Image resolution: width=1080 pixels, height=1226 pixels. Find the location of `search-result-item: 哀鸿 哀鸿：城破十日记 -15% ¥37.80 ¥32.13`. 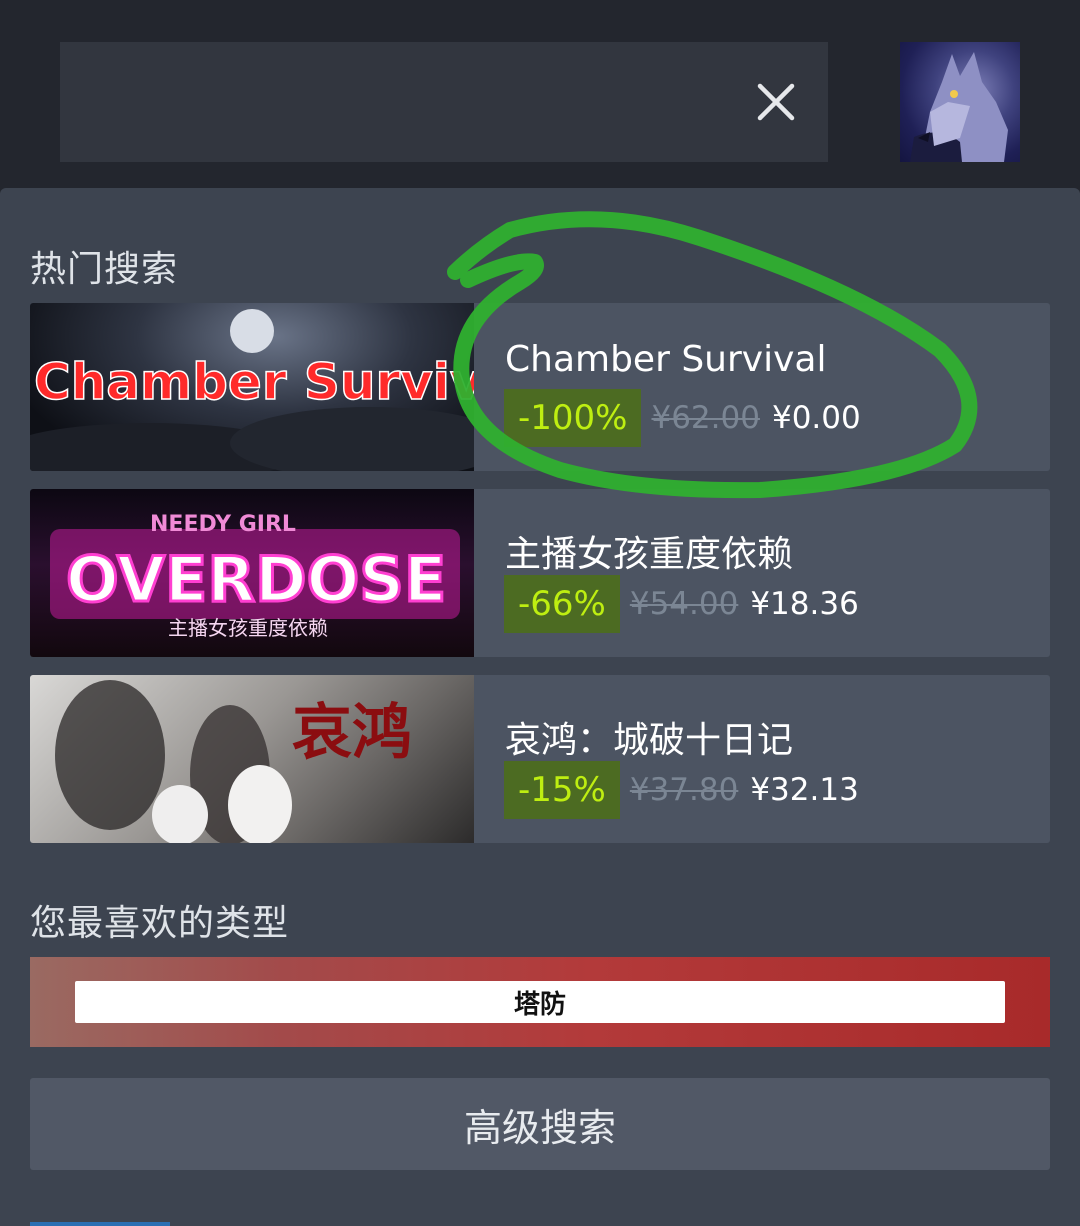

search-result-item: 哀鸿 哀鸿：城破十日记 -15% ¥37.80 ¥32.13 is located at coordinates (540, 759).